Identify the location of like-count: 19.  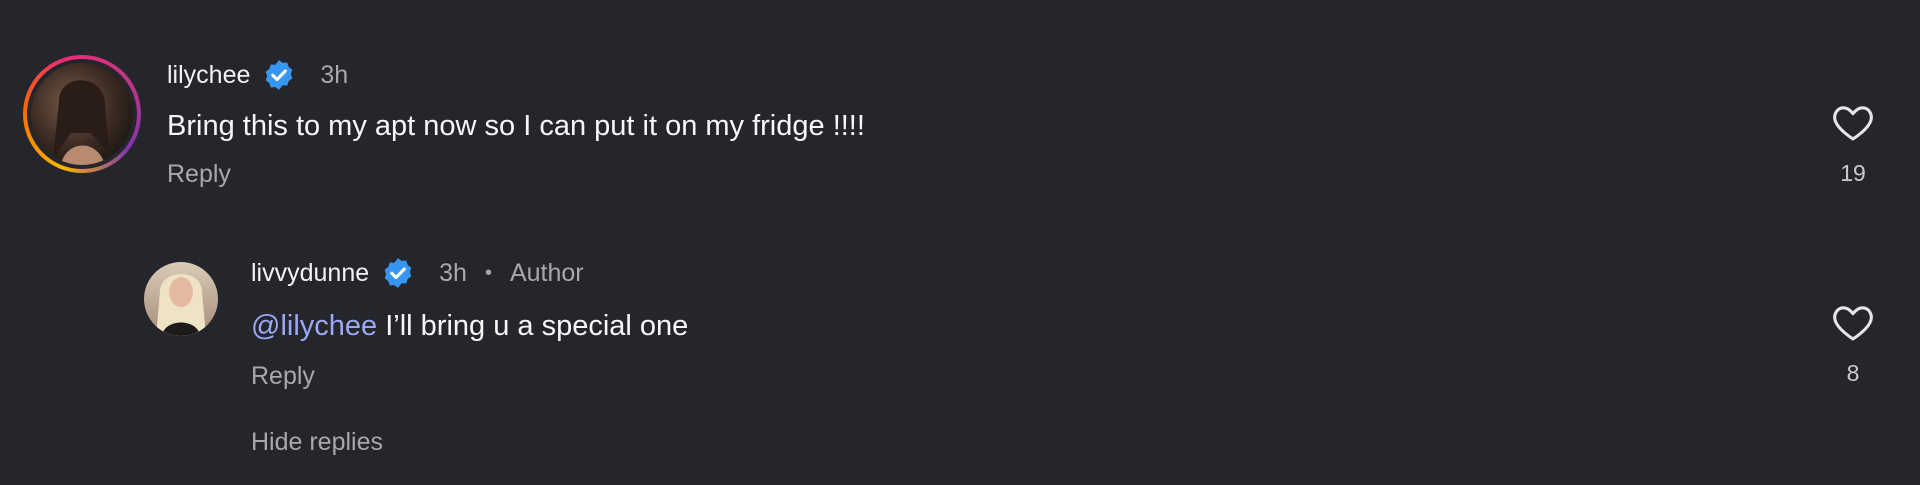
(1853, 173).